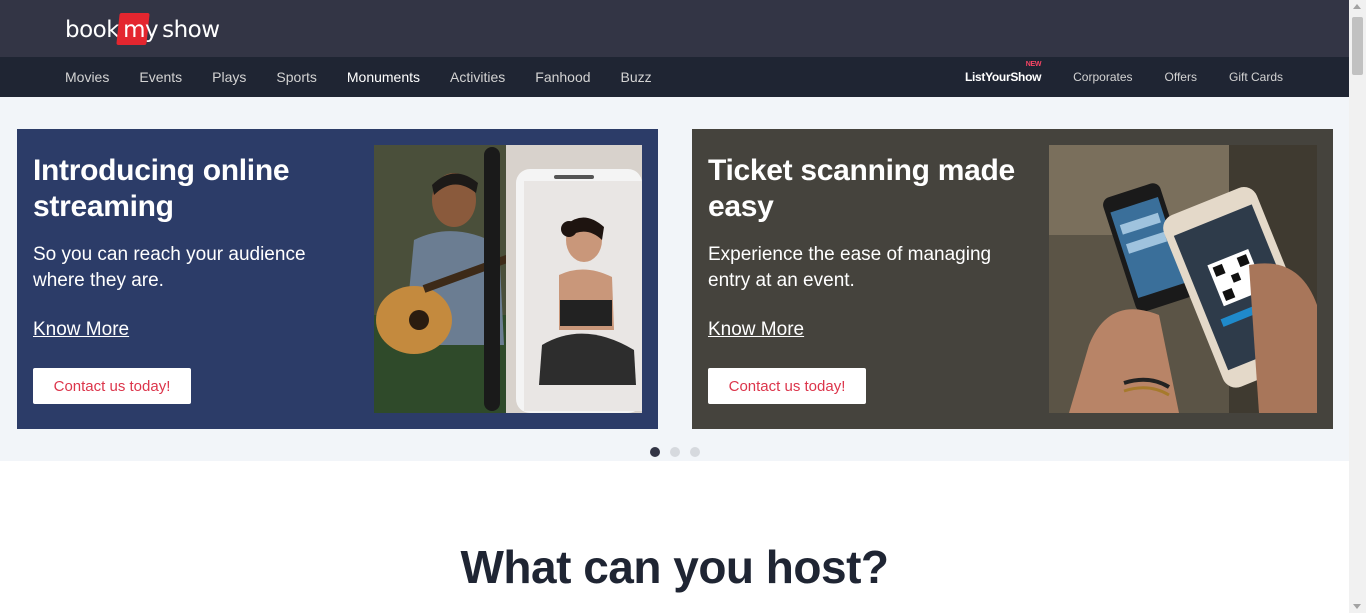 Image resolution: width=1366 pixels, height=613 pixels. Describe the element at coordinates (1181, 77) in the screenshot. I see `nav-item-offers: Offers` at that location.